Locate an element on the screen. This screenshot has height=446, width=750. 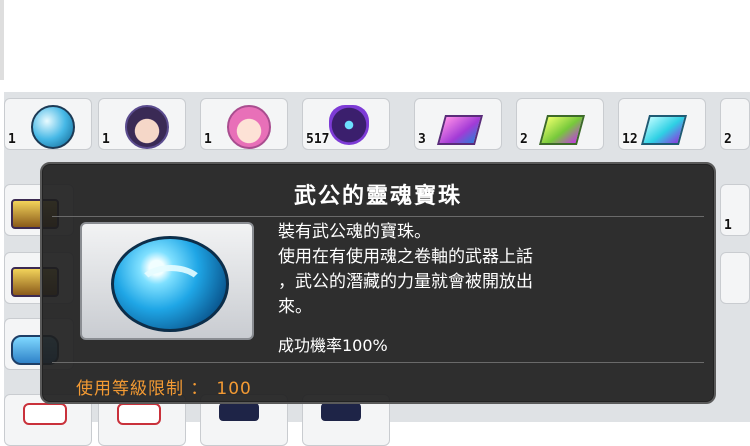
inventory-slot: 517 is located at coordinates (346, 124).